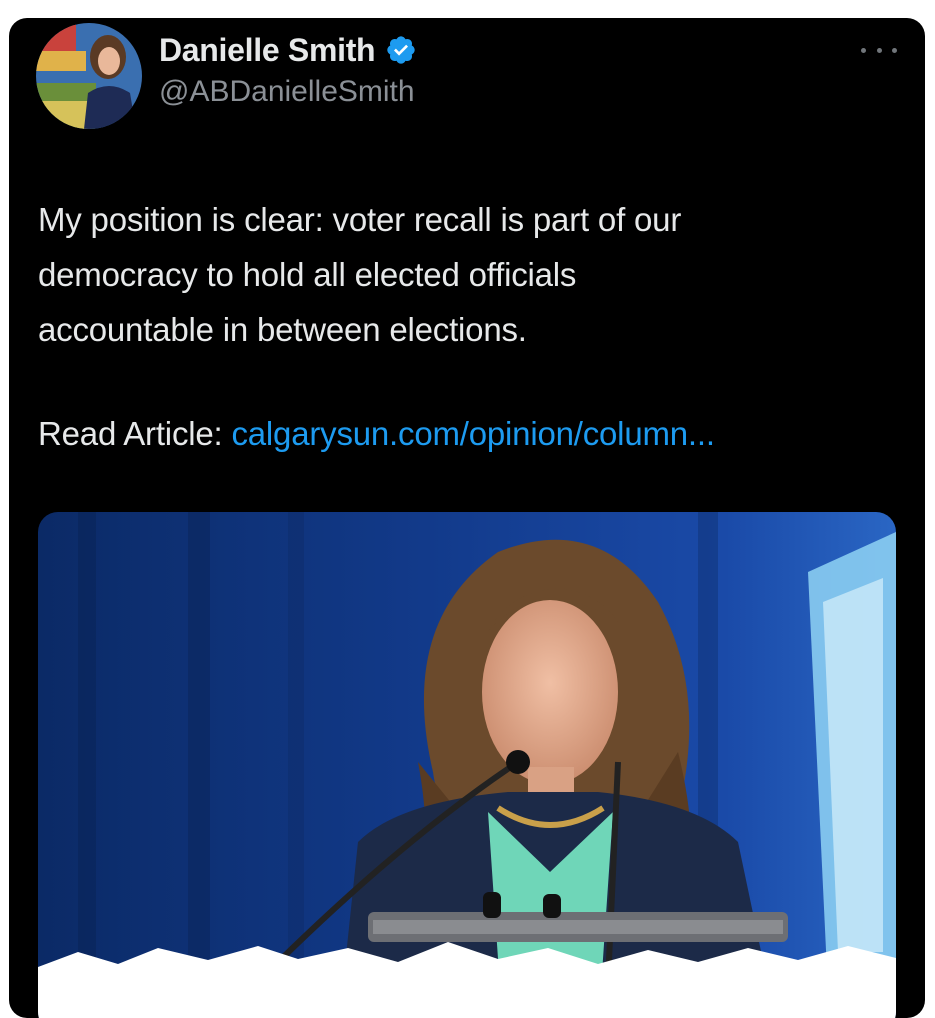 The image size is (935, 1018). I want to click on tweet-body-line: accountable in between elections., so click(282, 329).